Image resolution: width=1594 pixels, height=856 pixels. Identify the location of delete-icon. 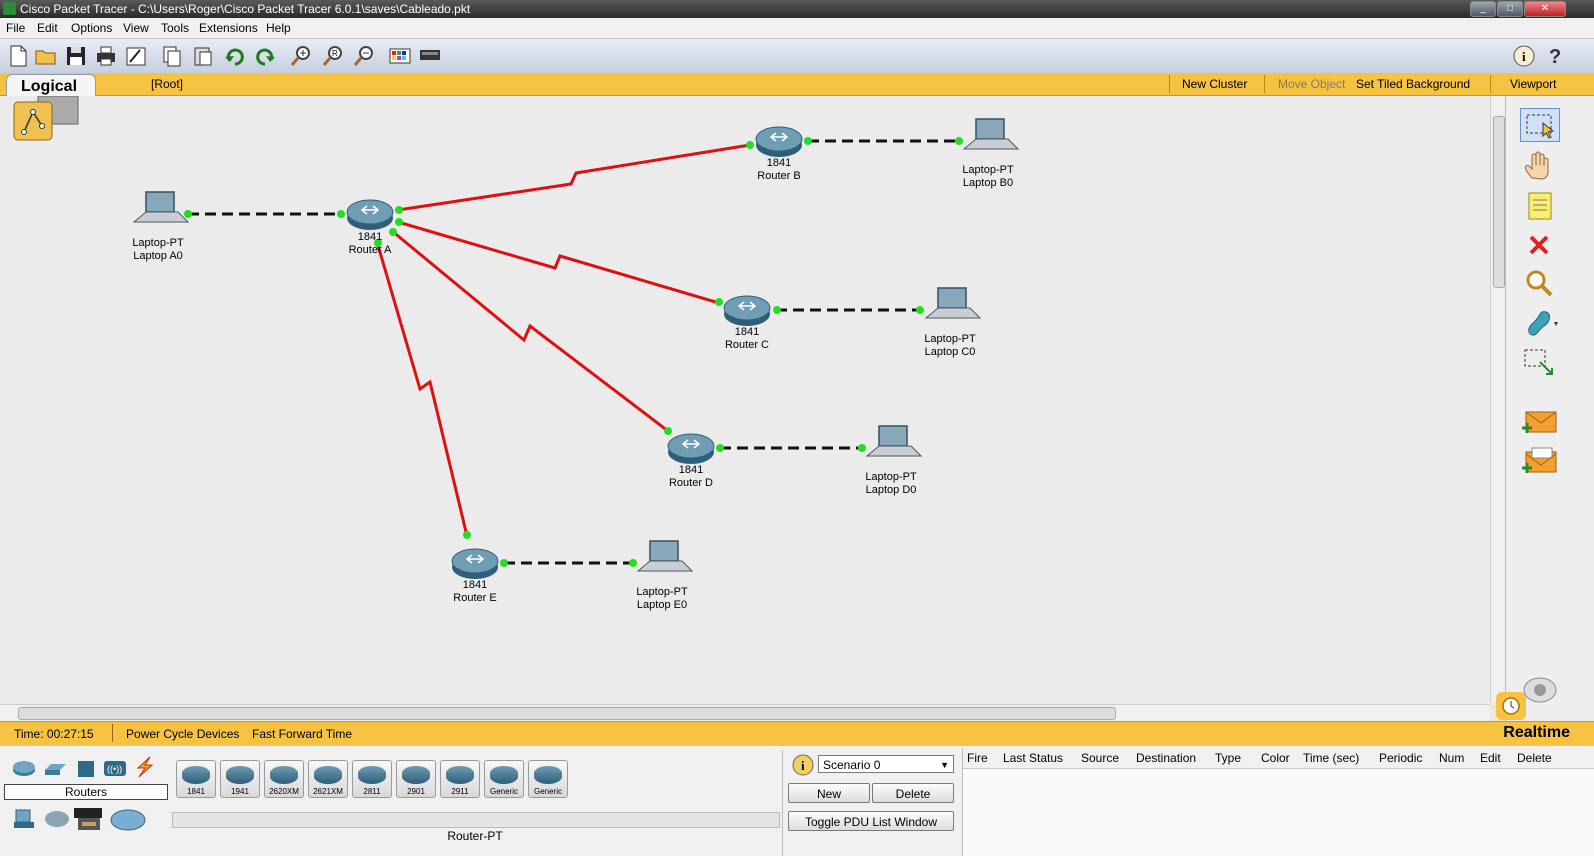
(1539, 246).